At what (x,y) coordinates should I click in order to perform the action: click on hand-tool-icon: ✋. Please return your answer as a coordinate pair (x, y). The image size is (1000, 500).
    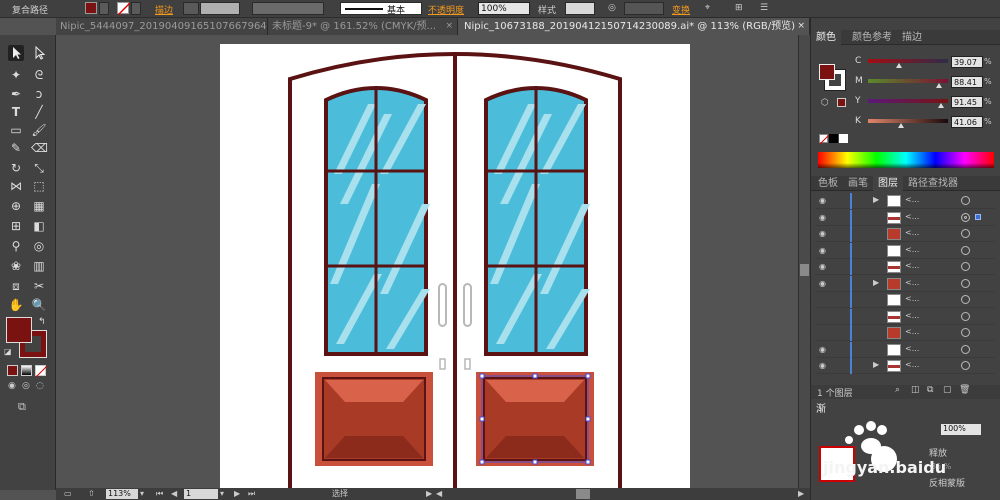
    Looking at the image, I should click on (16, 305).